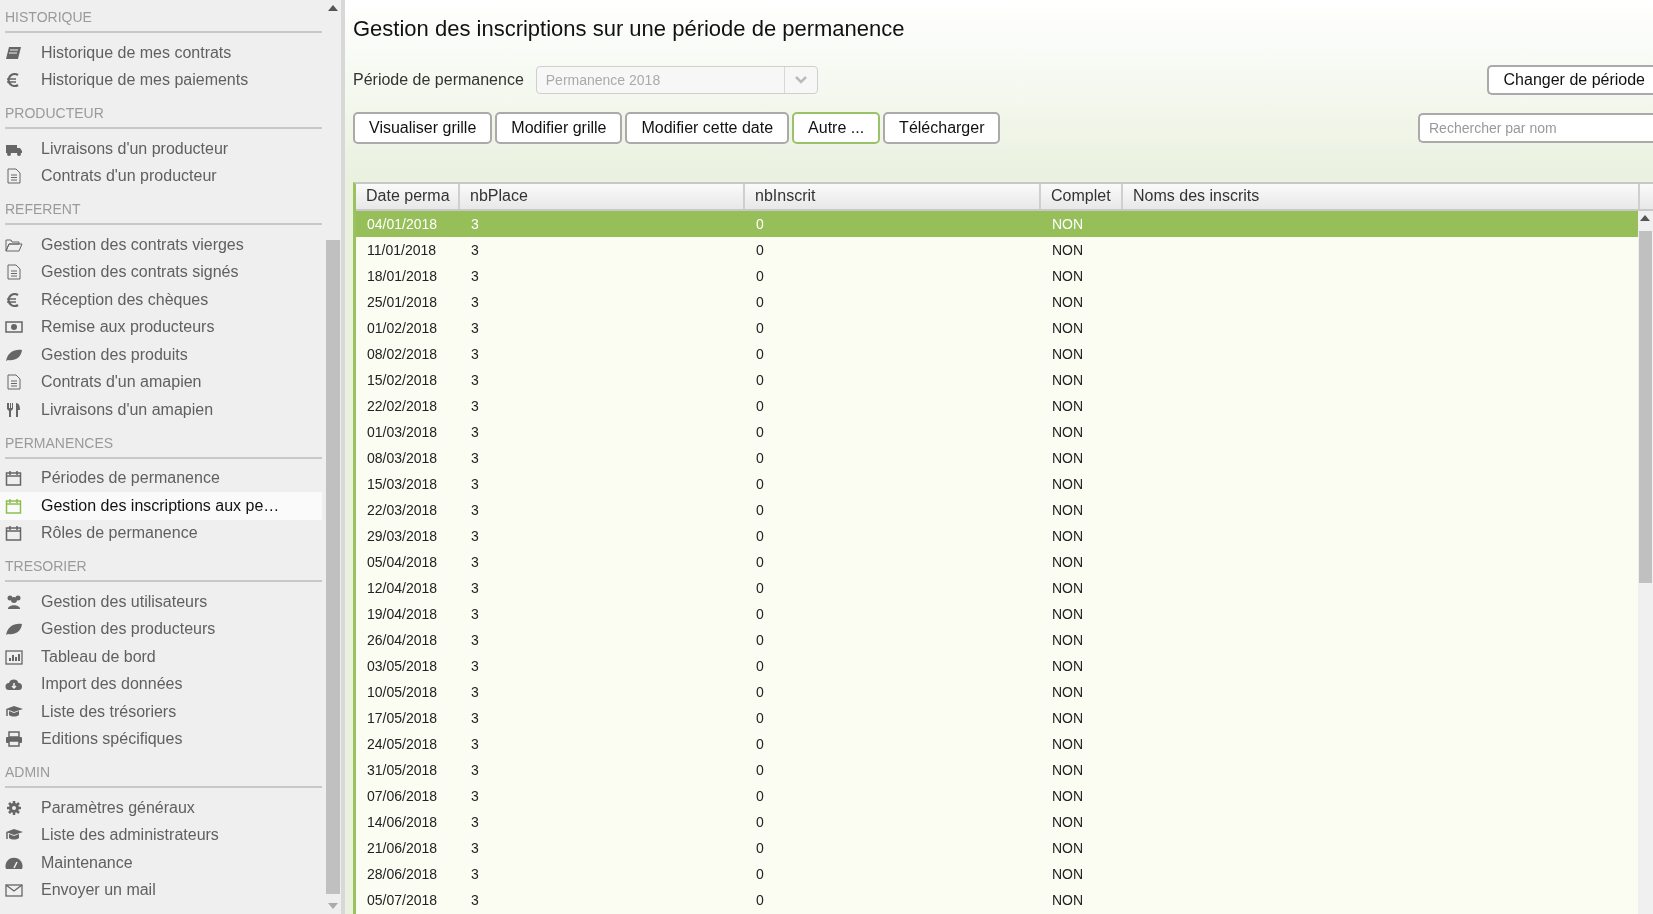 This screenshot has width=1653, height=914. I want to click on column-header: nbInscrit, so click(893, 196).